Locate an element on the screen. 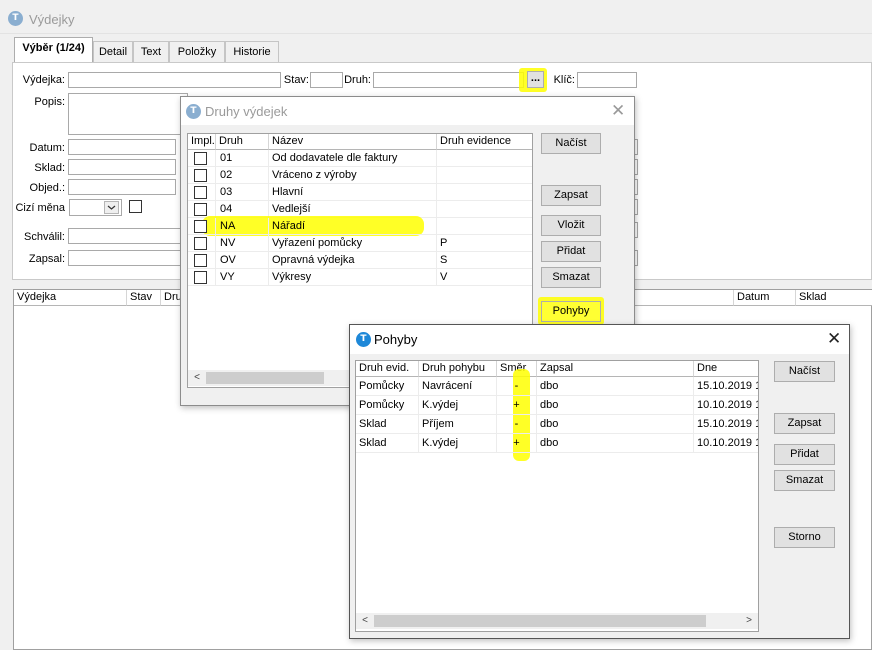 The width and height of the screenshot is (872, 650). scroll-right-icon: > is located at coordinates (749, 621).